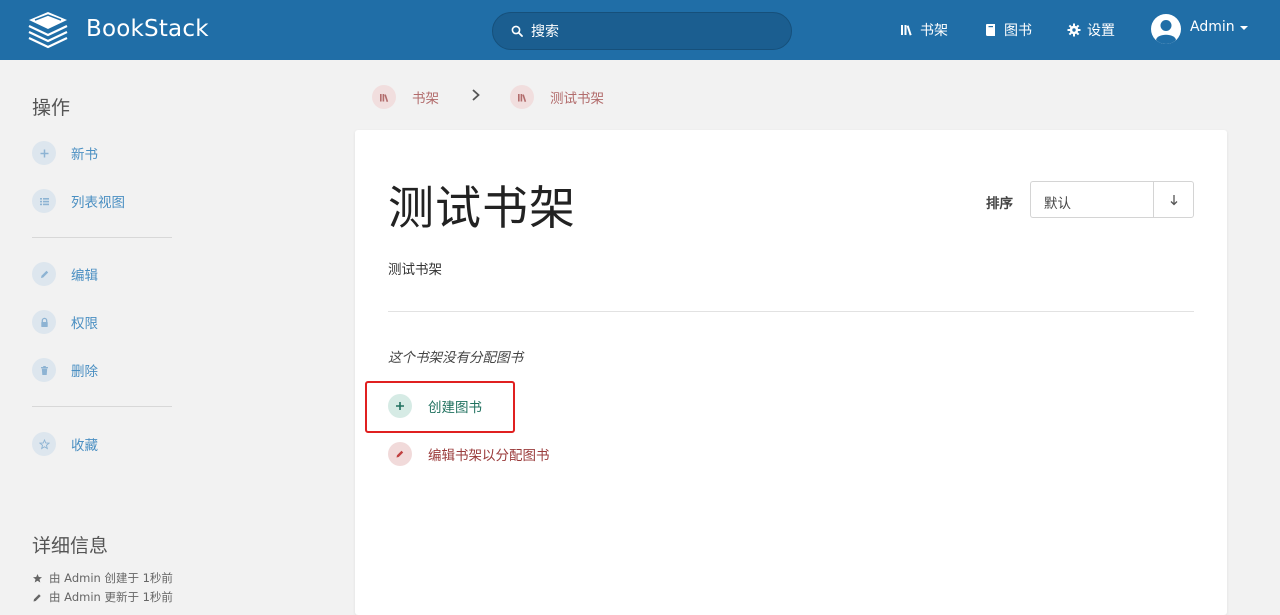 The width and height of the screenshot is (1280, 615). I want to click on top-bar: BookStack 书架 图书, so click(640, 30).